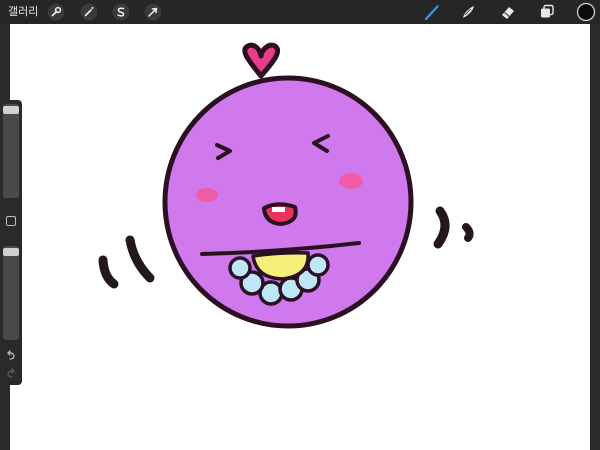 Image resolution: width=600 pixels, height=450 pixels. What do you see at coordinates (11, 355) in the screenshot?
I see `undo-icon` at bounding box center [11, 355].